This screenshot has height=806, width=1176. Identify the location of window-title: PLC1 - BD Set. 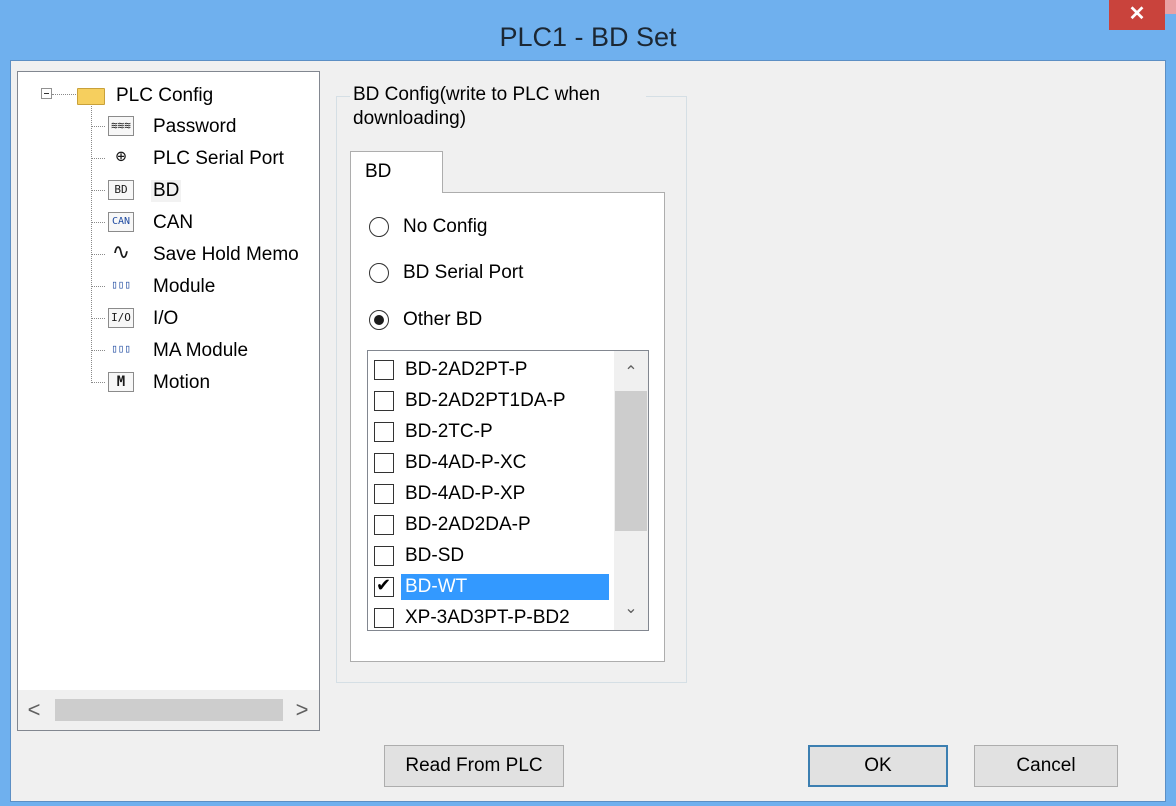
(588, 37).